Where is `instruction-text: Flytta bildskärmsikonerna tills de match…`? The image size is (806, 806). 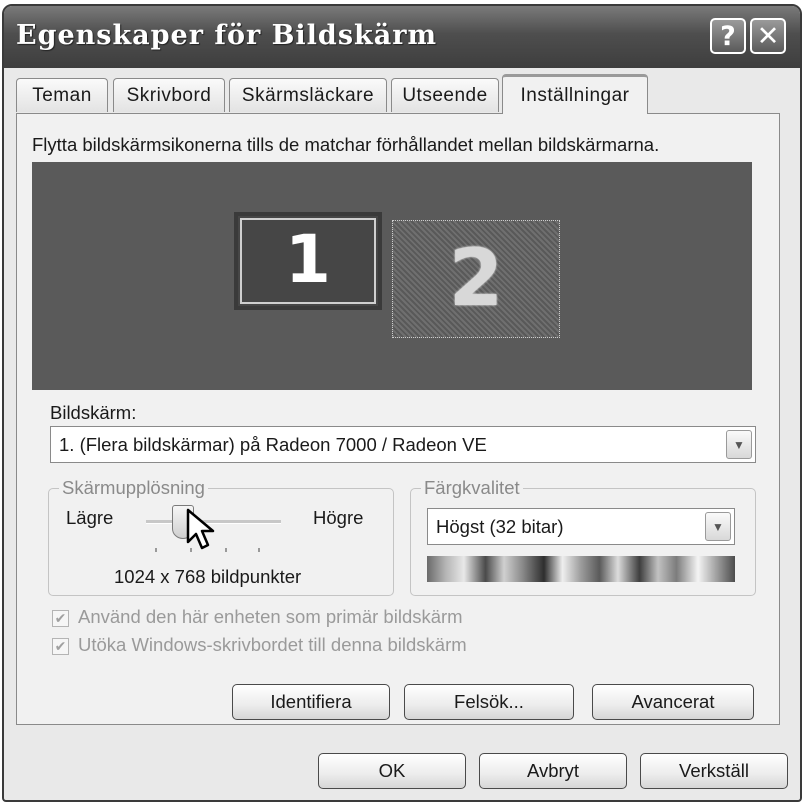
instruction-text: Flytta bildskärmsikonerna tills de match… is located at coordinates (346, 144).